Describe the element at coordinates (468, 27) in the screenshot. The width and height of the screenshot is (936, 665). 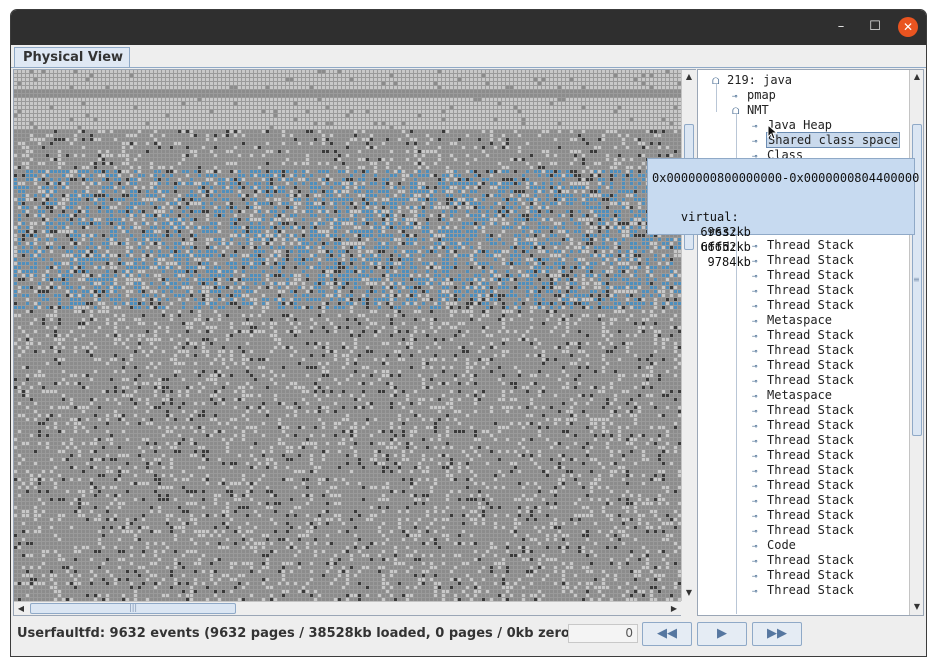
I see `title-bar: – ☐ ✕` at that location.